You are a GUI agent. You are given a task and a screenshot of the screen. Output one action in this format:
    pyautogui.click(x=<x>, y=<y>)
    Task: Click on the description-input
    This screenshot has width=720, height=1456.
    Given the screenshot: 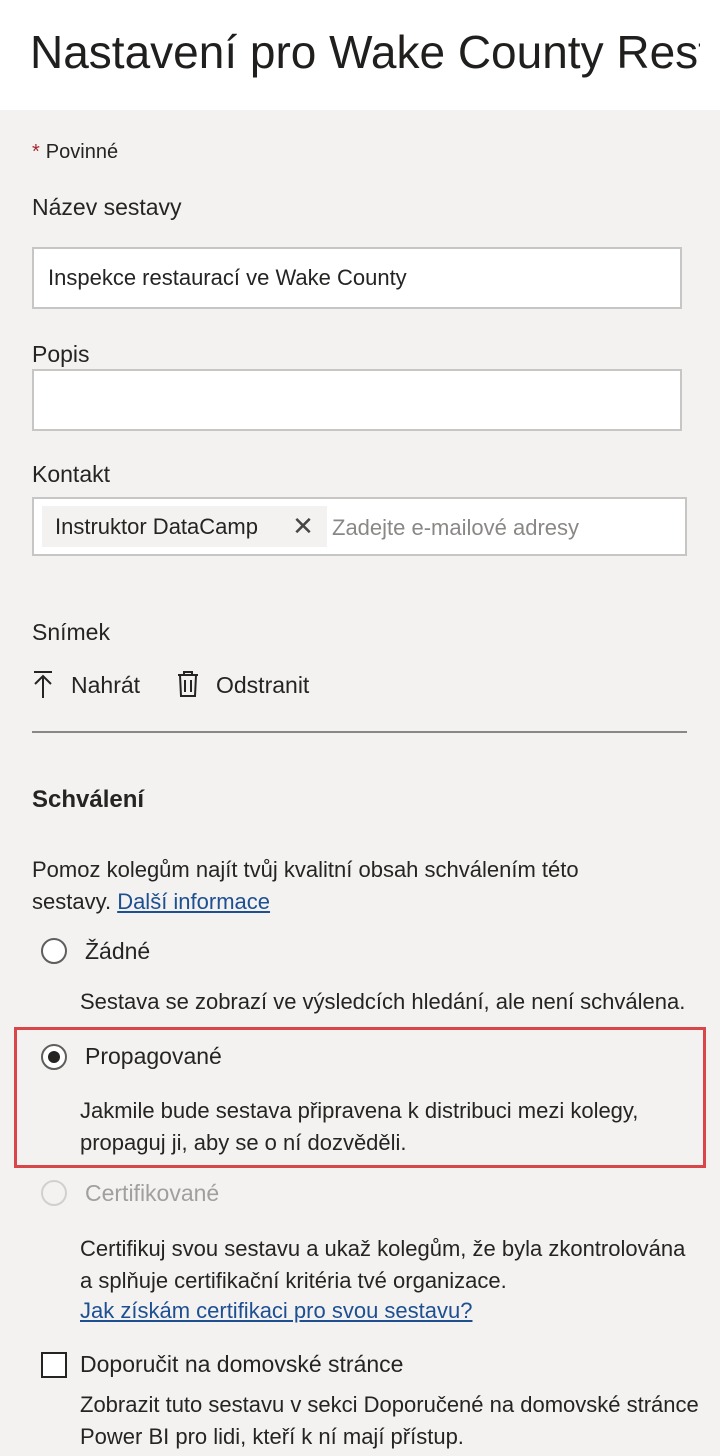 What is the action you would take?
    pyautogui.click(x=357, y=400)
    